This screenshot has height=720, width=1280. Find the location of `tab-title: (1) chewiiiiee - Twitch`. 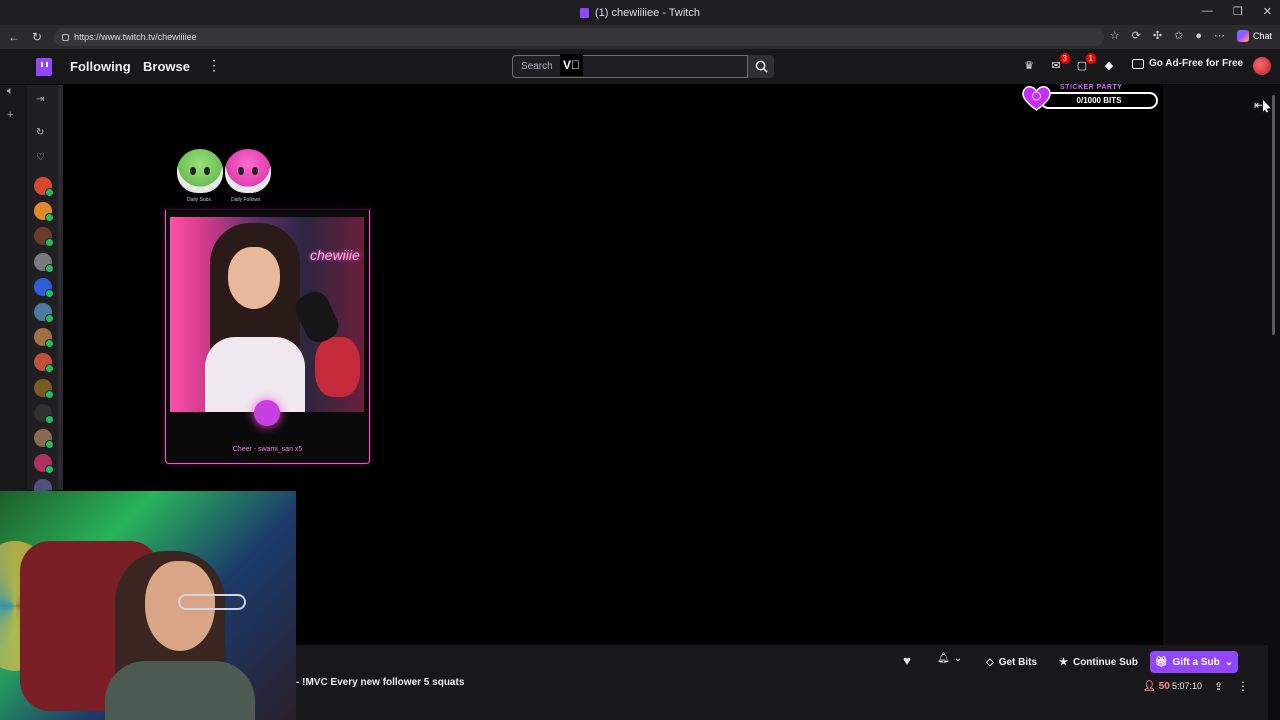

tab-title: (1) chewiiiiee - Twitch is located at coordinates (647, 12).